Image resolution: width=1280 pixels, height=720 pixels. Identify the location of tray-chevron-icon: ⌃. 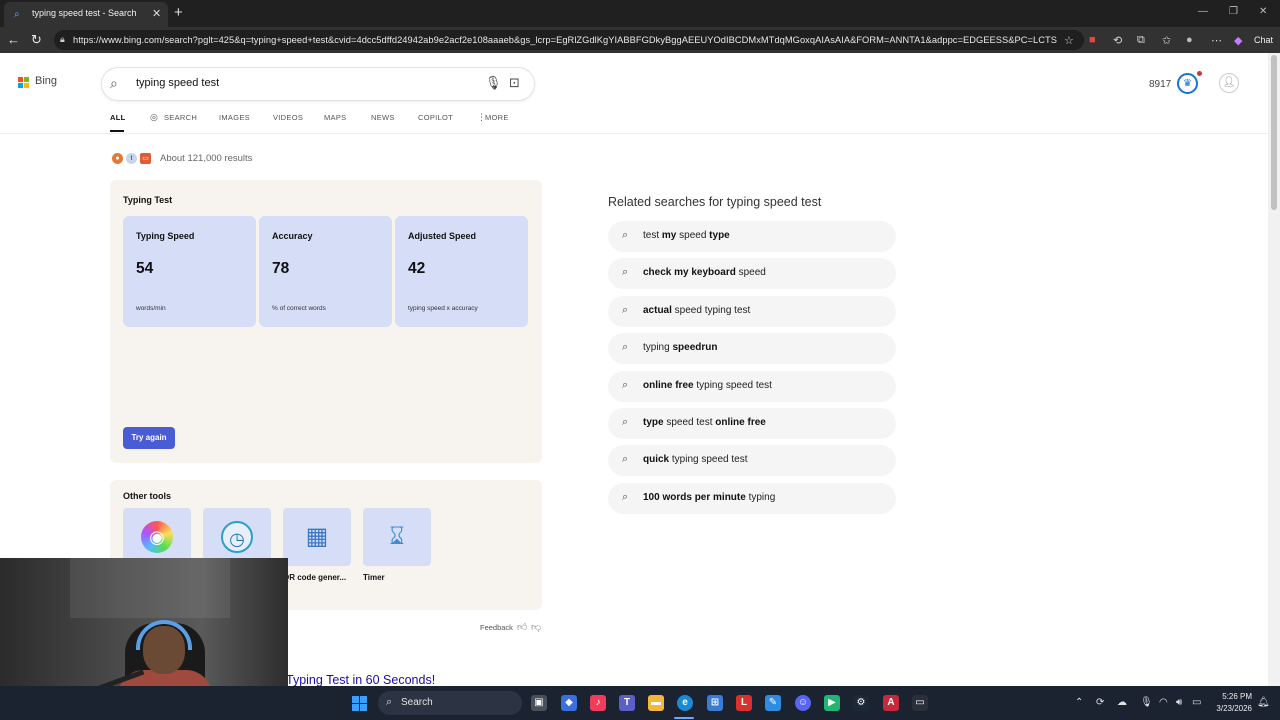
(1079, 702).